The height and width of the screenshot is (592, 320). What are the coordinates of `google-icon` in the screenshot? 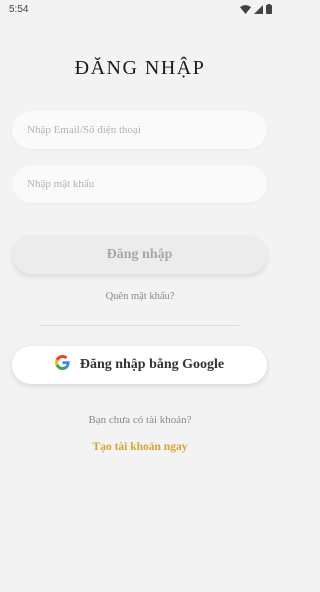 It's located at (62, 365).